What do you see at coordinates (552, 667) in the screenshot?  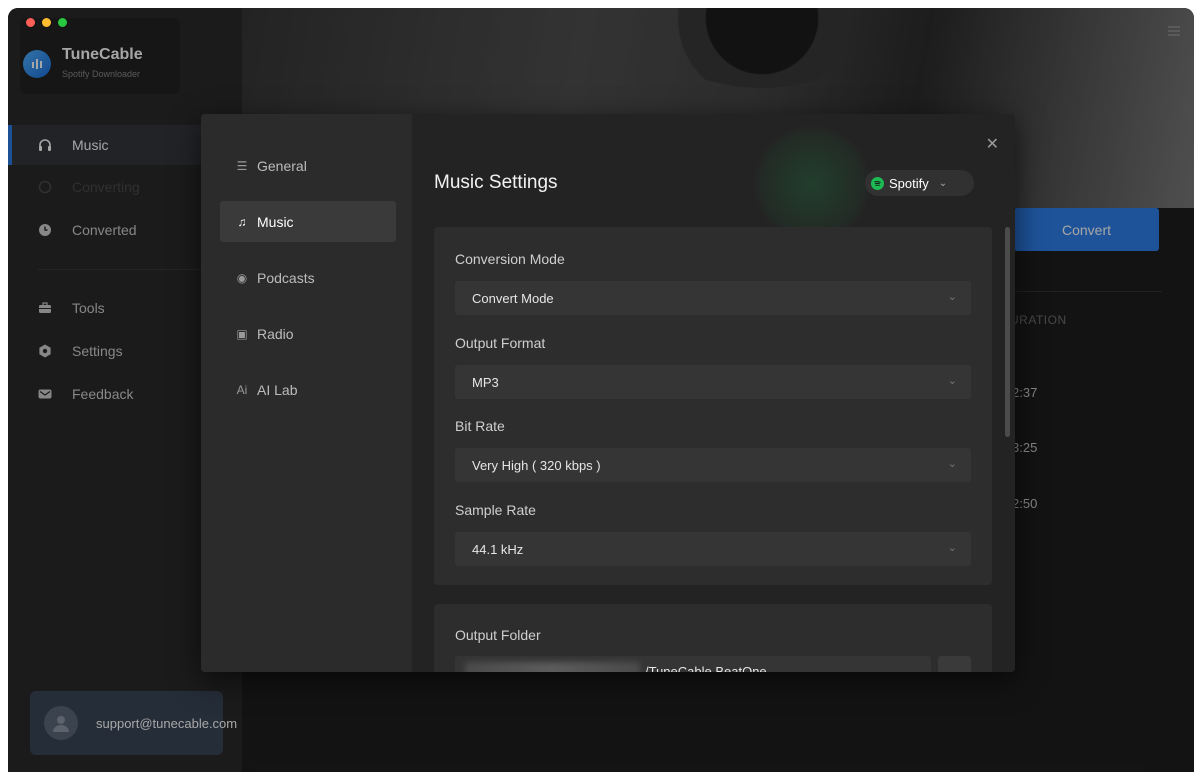 I see `redacted-path` at bounding box center [552, 667].